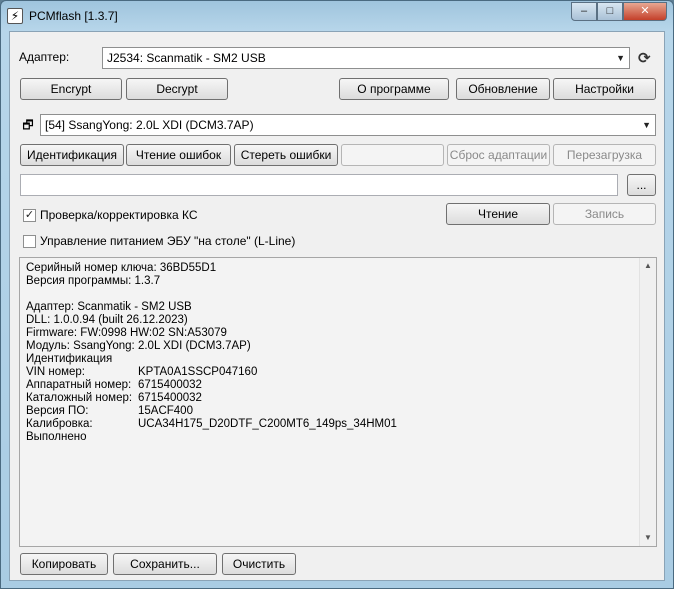 This screenshot has width=674, height=589. Describe the element at coordinates (331, 437) in the screenshot. I see `log-line: Выполнено` at that location.